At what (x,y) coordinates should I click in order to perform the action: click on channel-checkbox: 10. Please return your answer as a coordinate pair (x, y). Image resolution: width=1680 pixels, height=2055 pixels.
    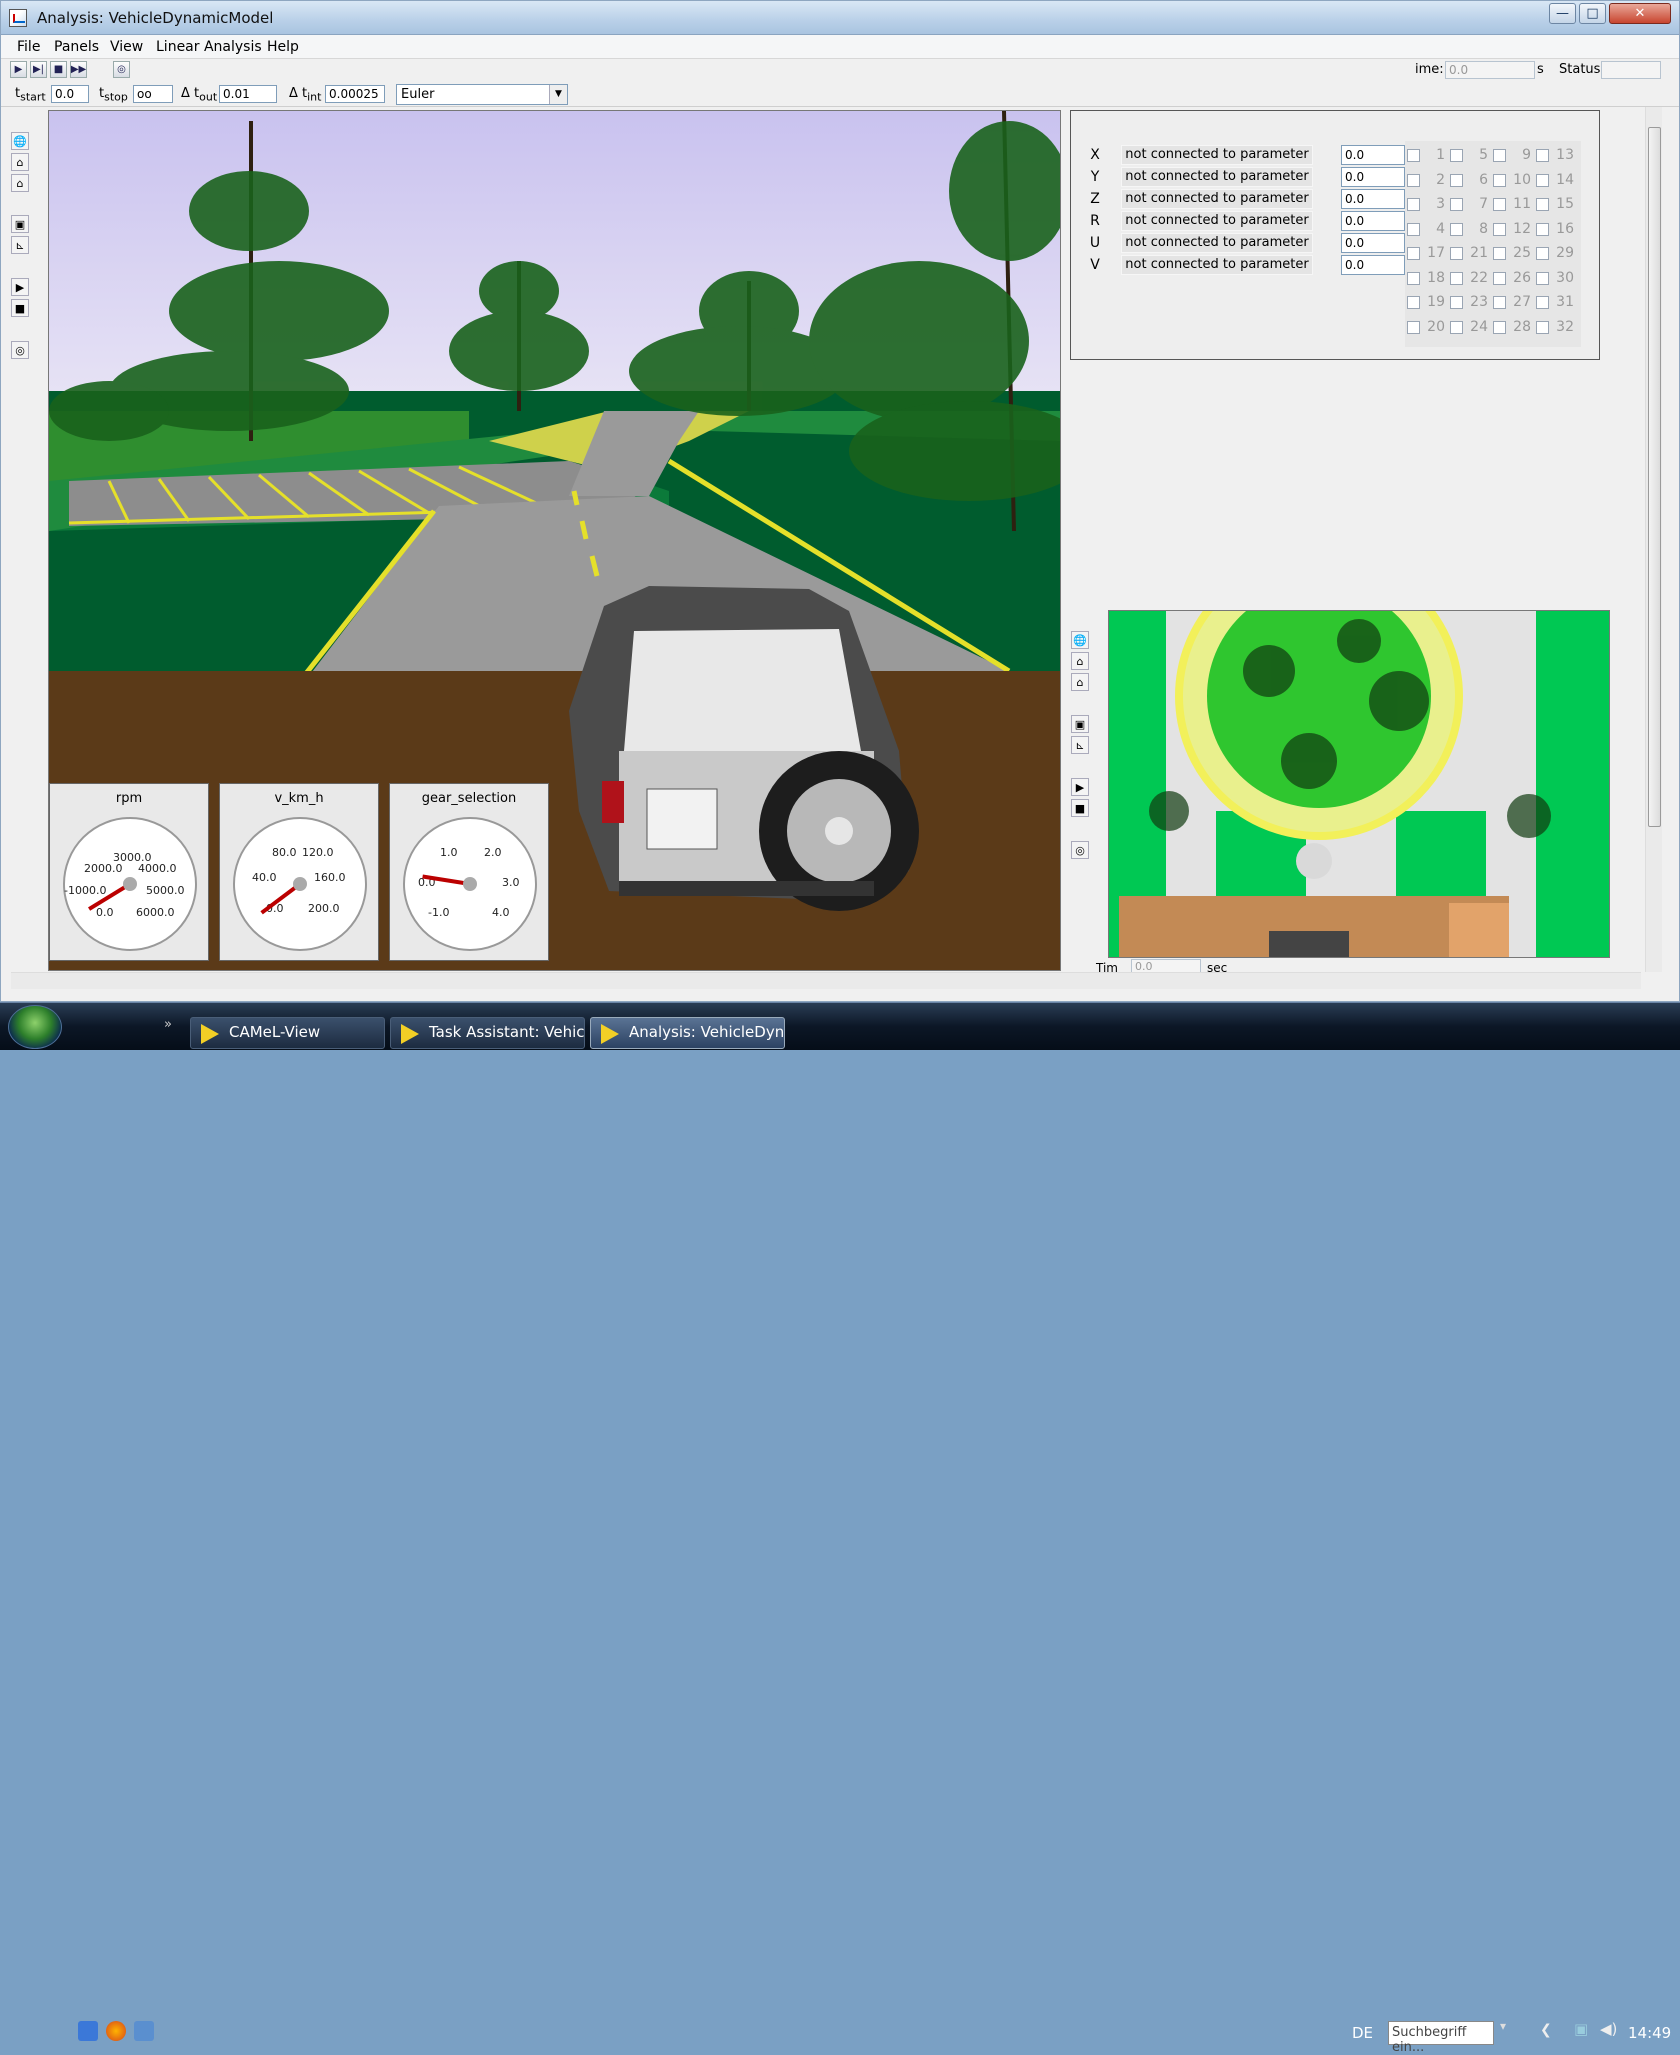
    Looking at the image, I should click on (1512, 180).